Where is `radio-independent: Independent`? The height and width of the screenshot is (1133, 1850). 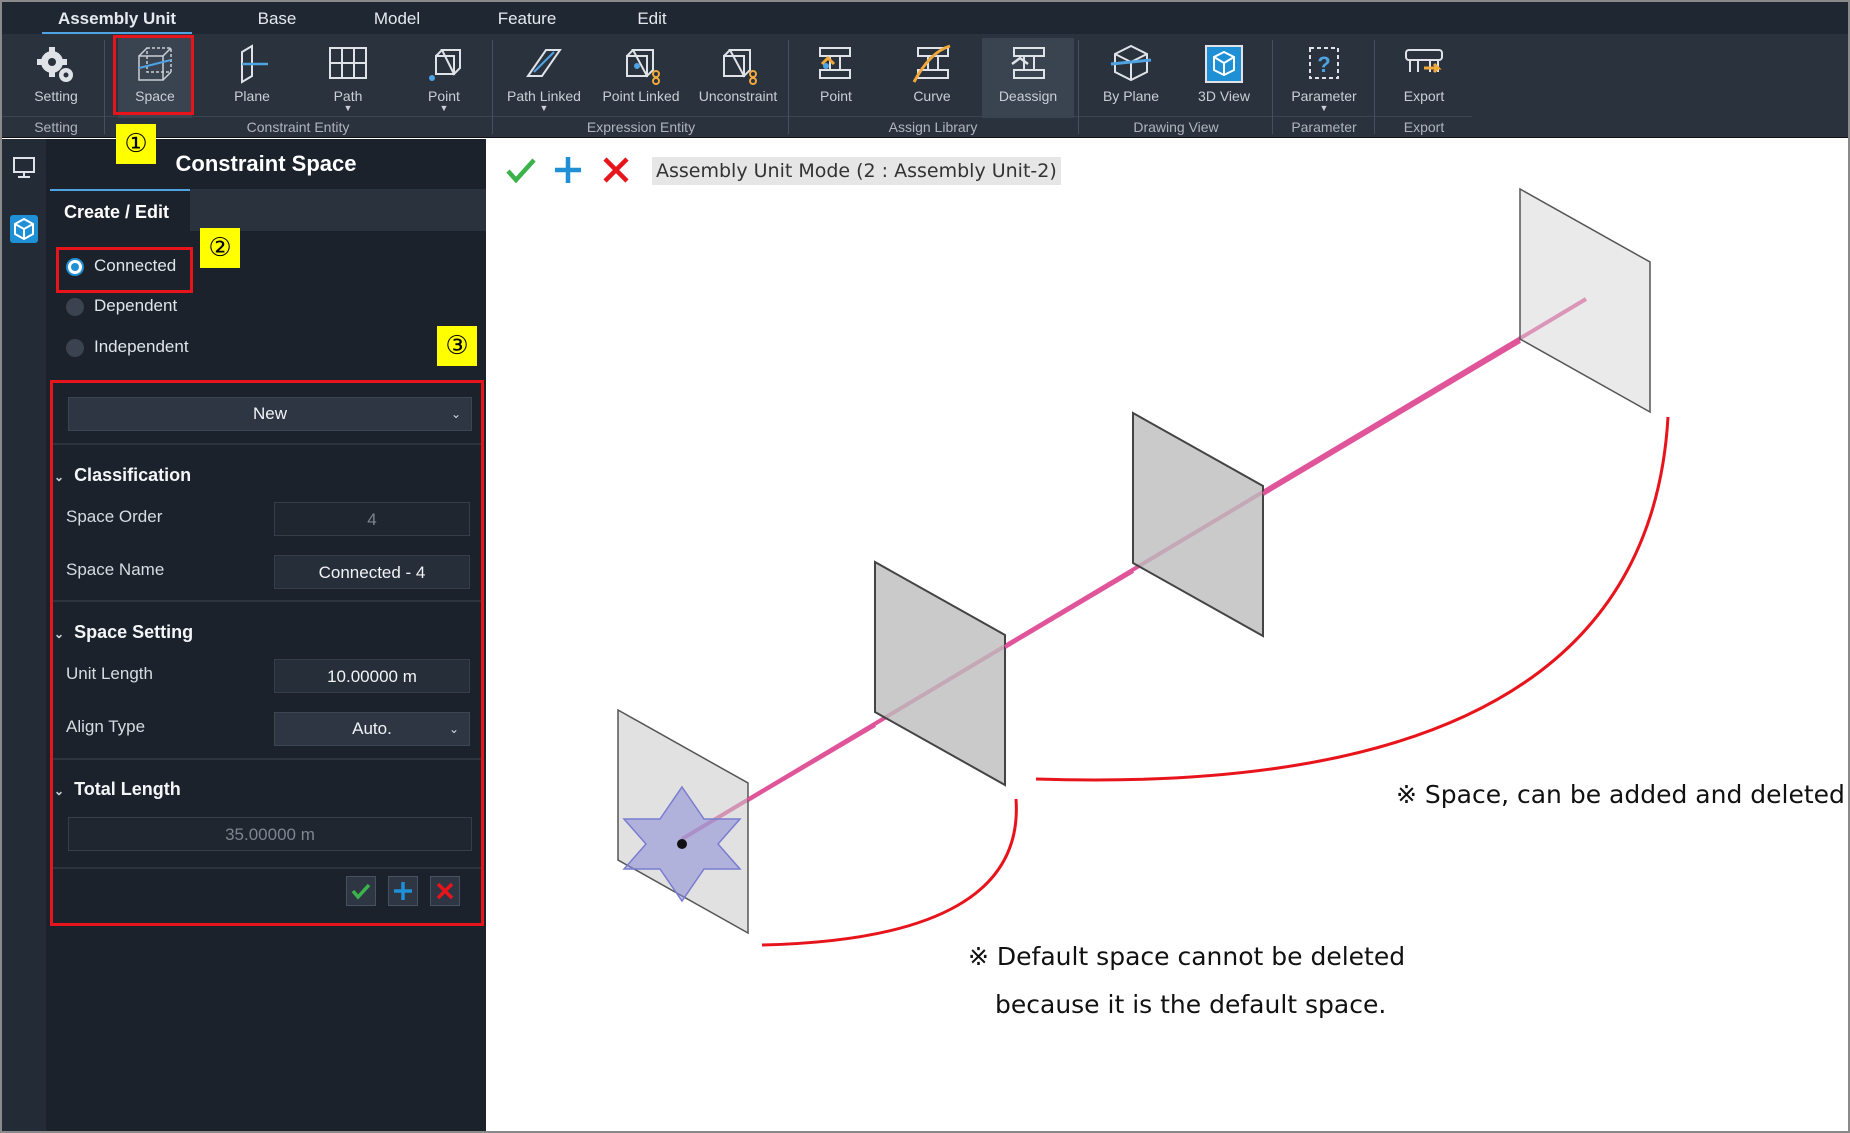 radio-independent: Independent is located at coordinates (127, 347).